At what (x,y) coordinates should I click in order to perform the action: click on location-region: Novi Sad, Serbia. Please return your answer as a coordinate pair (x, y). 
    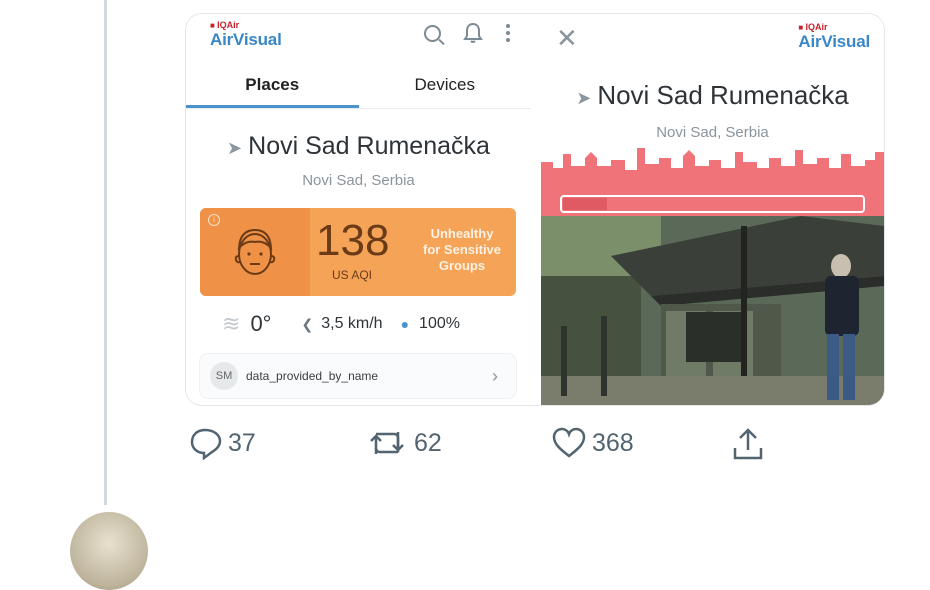
    Looking at the image, I should click on (358, 180).